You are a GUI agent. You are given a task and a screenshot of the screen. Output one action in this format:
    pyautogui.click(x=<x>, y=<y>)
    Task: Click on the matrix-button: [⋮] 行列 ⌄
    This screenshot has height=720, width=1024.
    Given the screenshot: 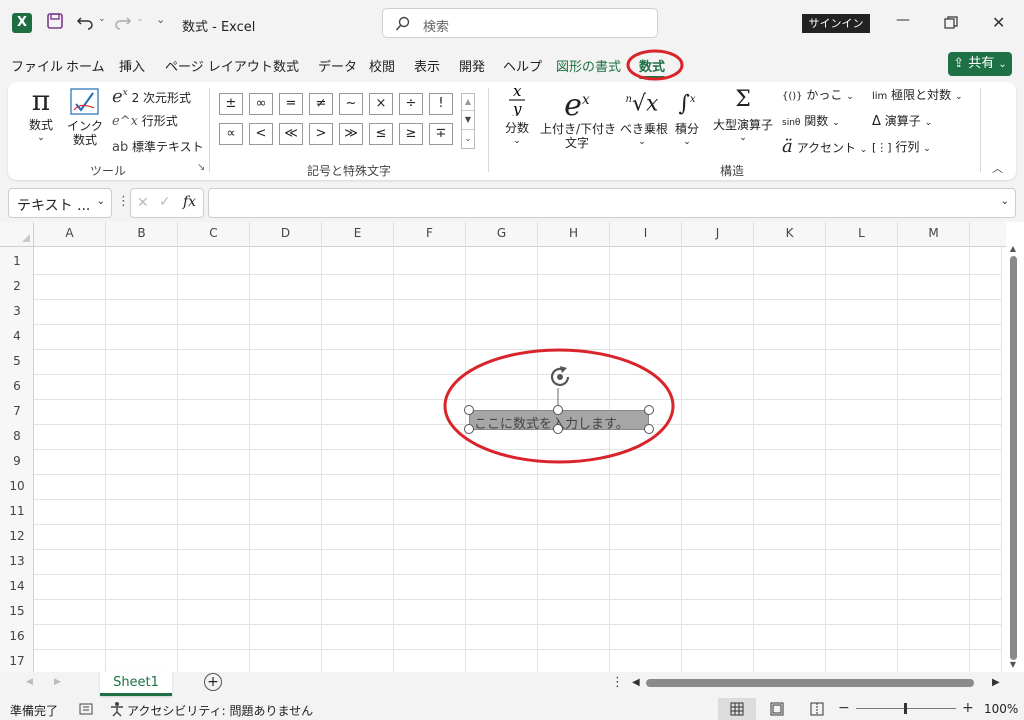 What is the action you would take?
    pyautogui.click(x=901, y=146)
    